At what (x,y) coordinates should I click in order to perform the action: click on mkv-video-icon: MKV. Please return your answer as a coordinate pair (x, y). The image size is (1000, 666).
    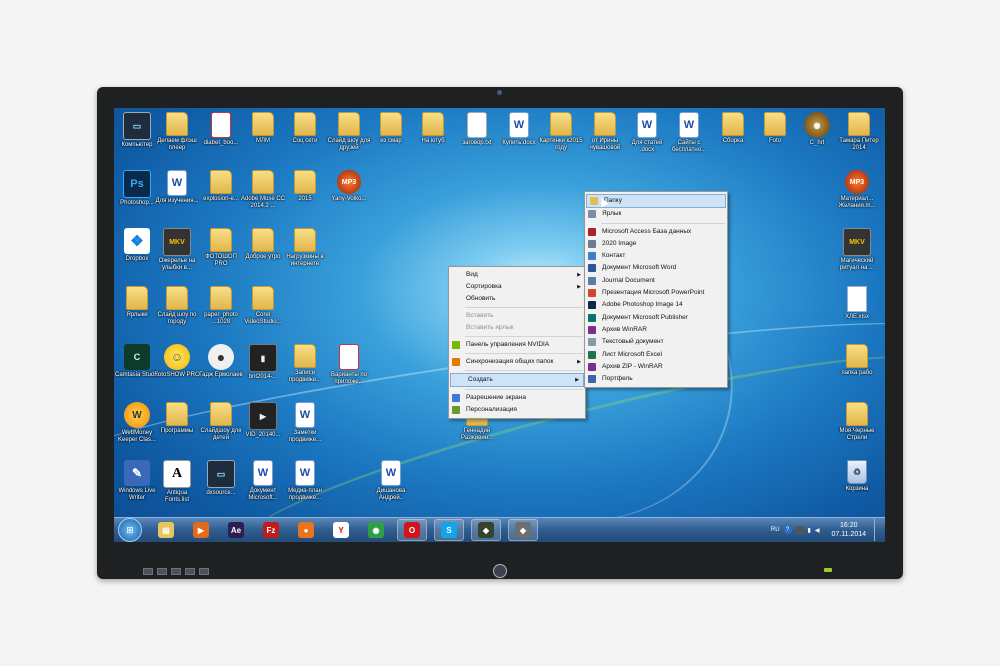
    Looking at the image, I should click on (857, 242).